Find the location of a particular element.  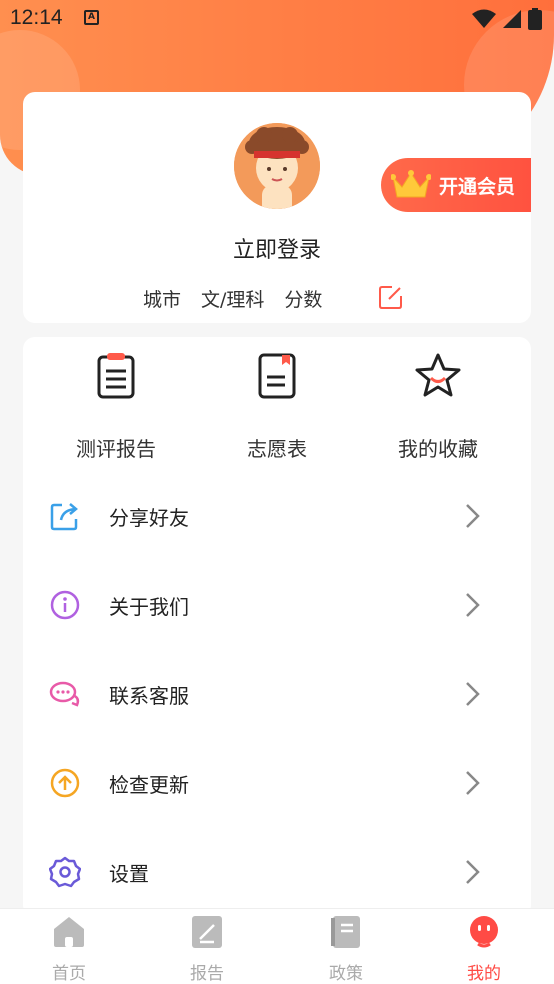

update-icon is located at coordinates (65, 783).